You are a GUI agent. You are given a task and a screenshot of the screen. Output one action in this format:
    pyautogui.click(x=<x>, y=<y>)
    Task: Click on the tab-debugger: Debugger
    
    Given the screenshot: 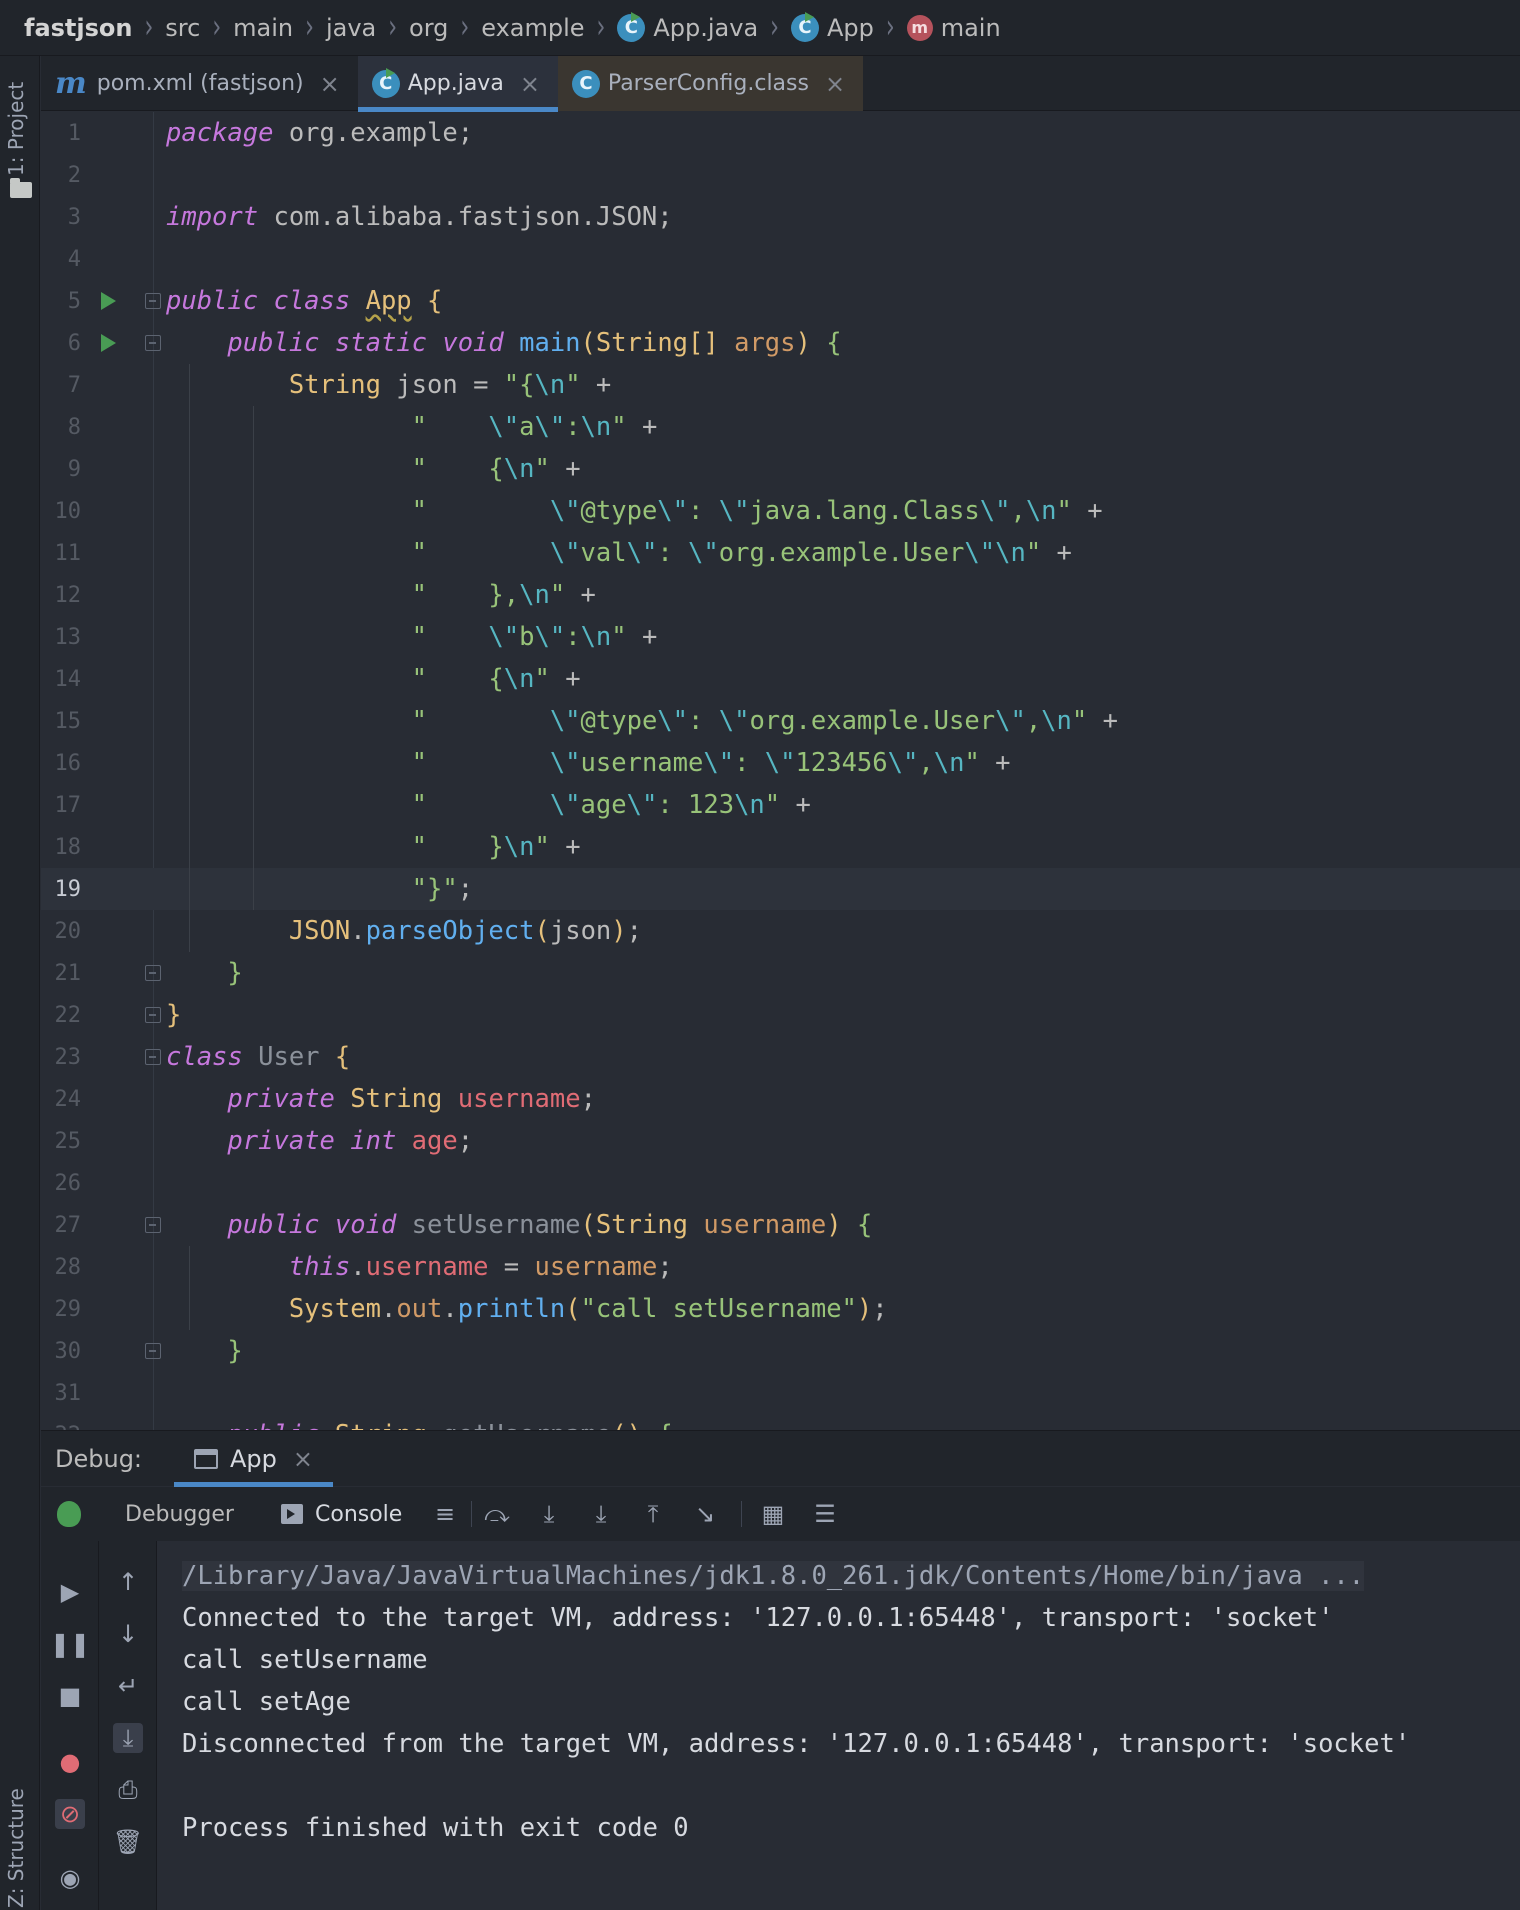 What is the action you would take?
    pyautogui.click(x=179, y=1514)
    